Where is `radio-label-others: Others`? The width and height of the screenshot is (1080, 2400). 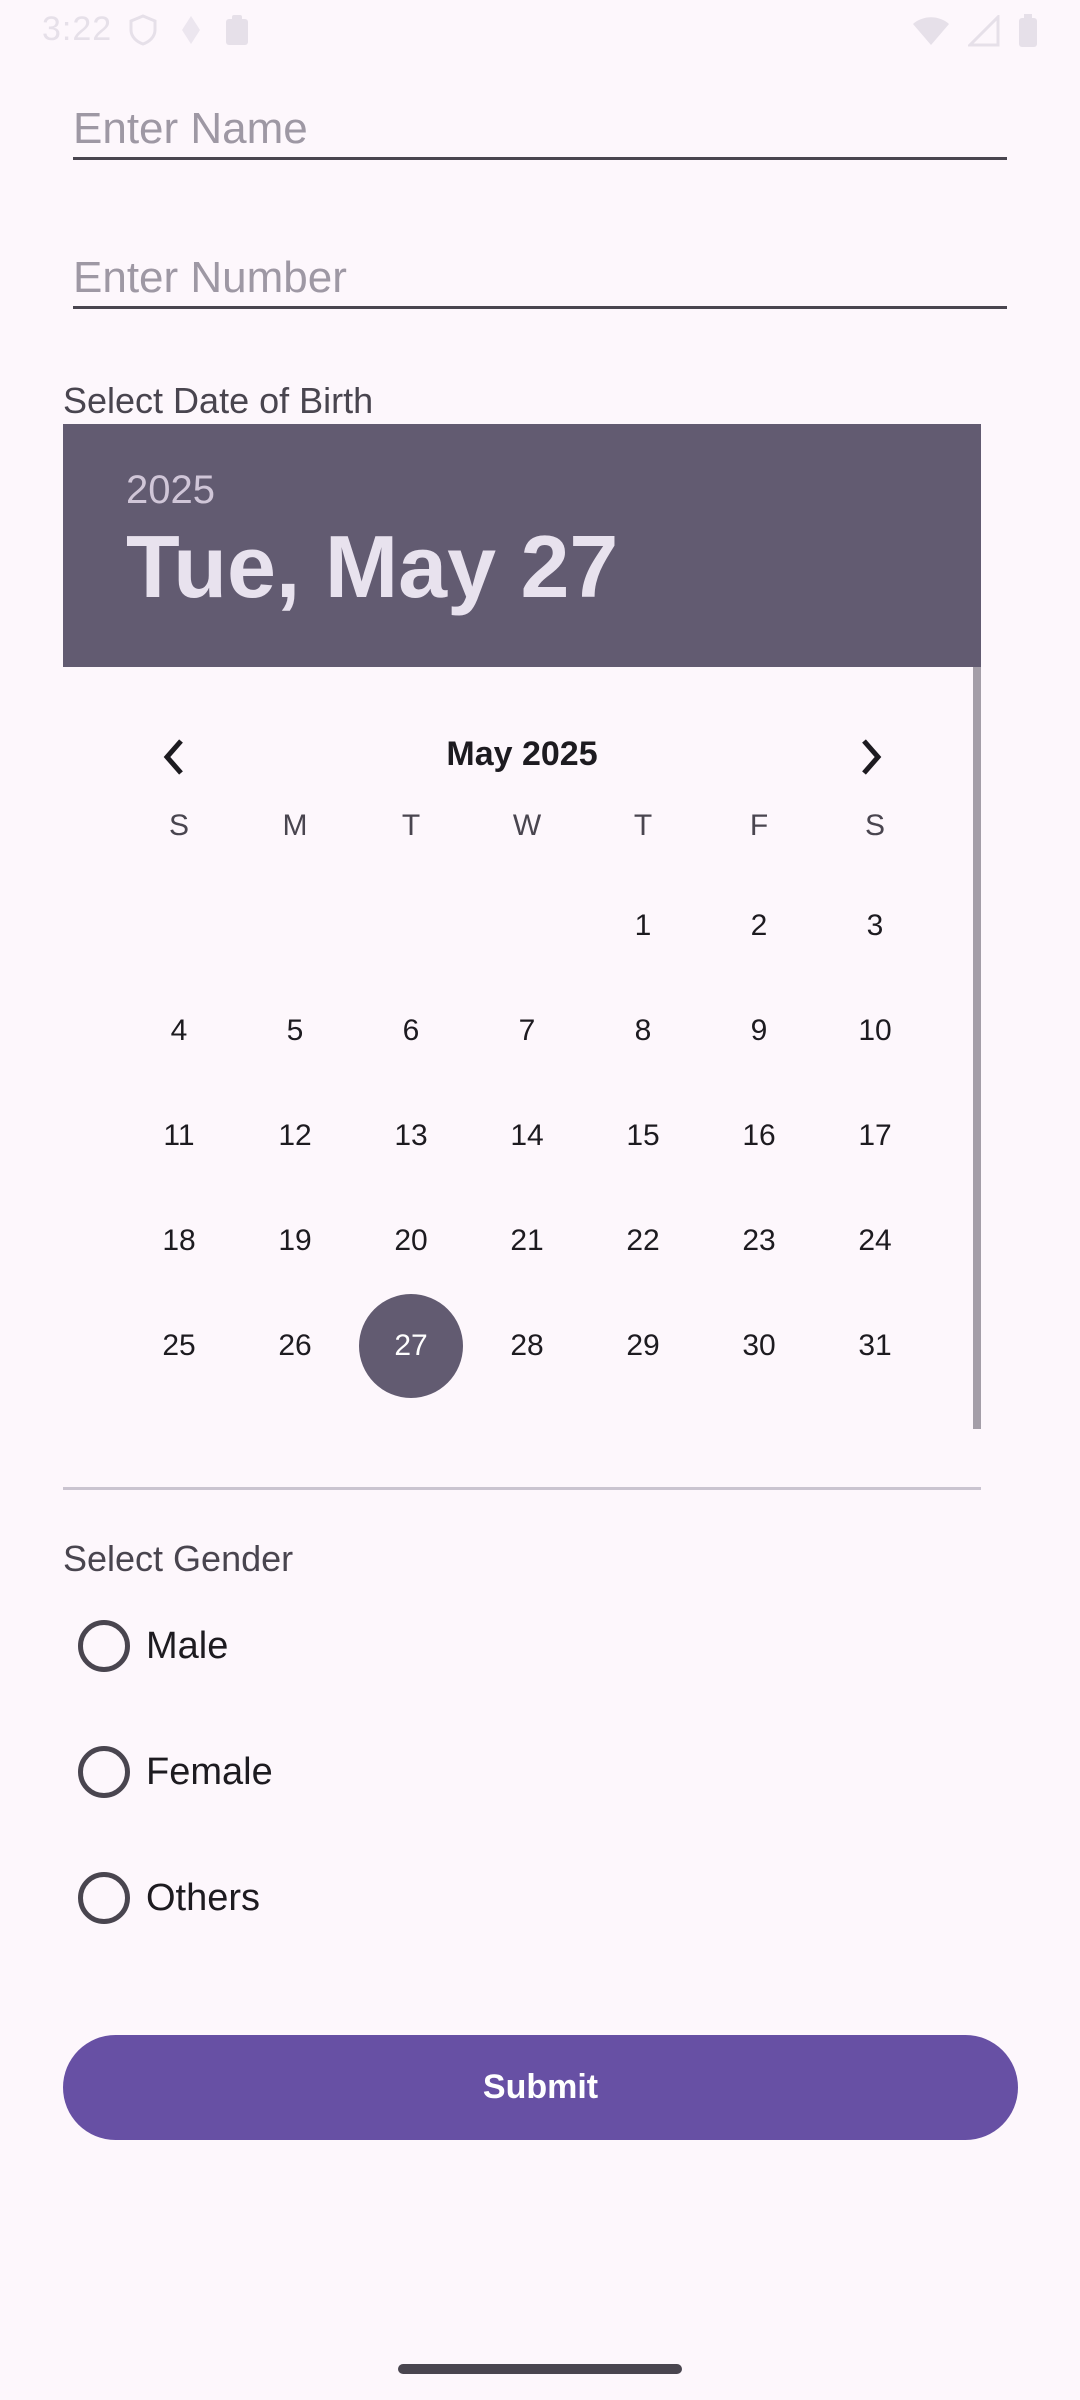
radio-label-others: Others is located at coordinates (203, 1897).